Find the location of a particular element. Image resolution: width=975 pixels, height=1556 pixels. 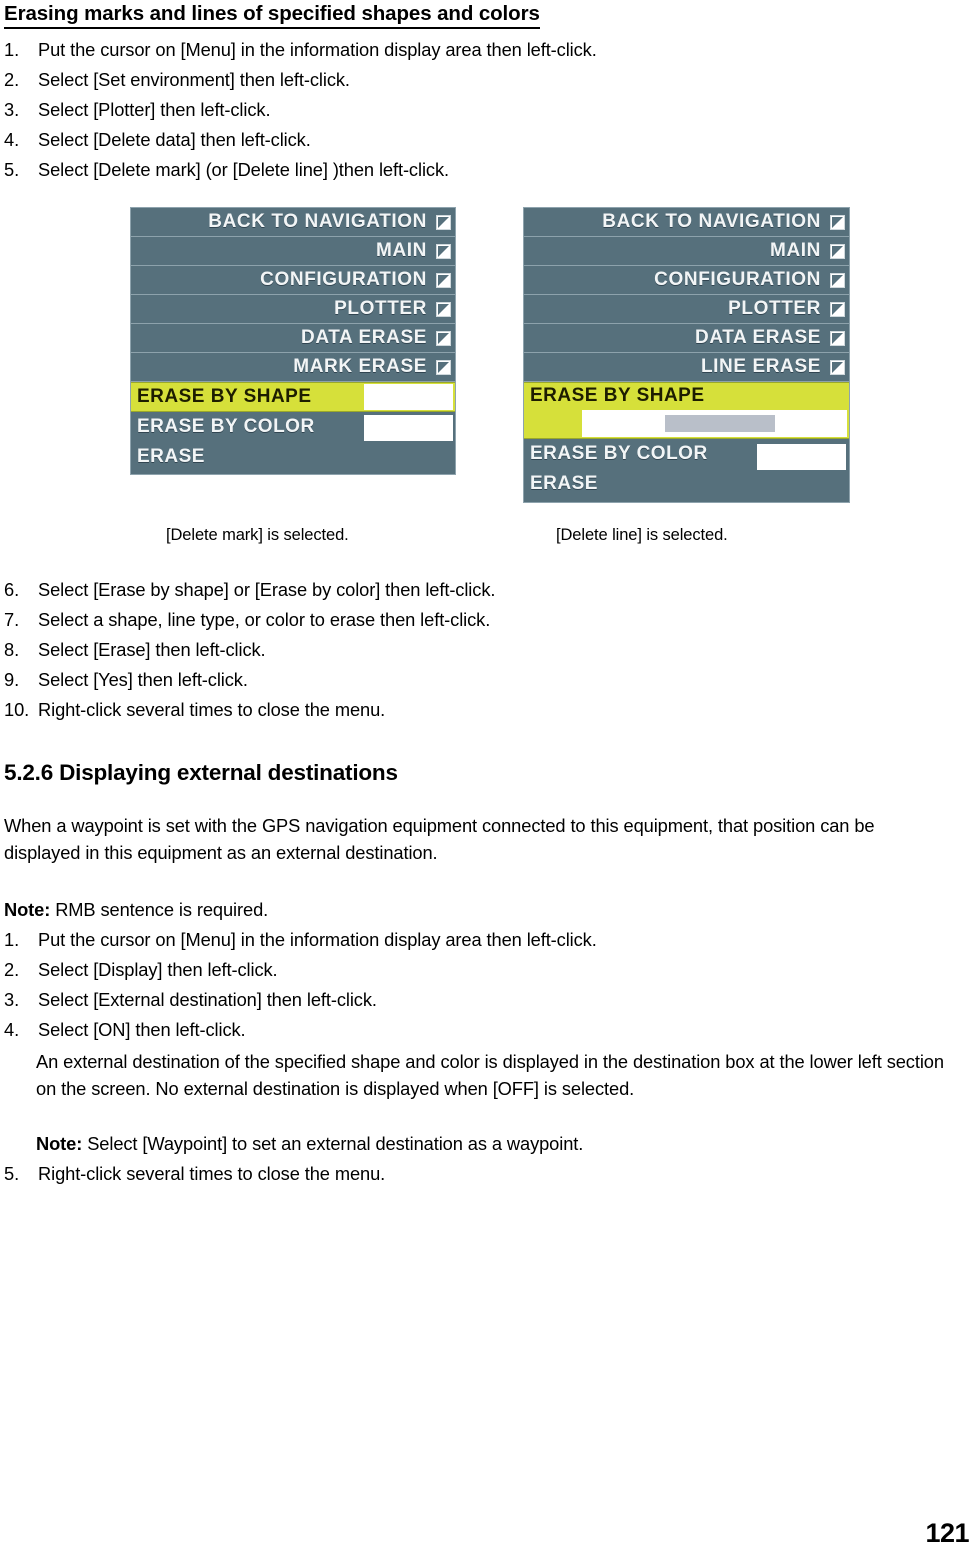

step-item-a4: 4. Select [Delete data] then left-click. is located at coordinates (157, 140).